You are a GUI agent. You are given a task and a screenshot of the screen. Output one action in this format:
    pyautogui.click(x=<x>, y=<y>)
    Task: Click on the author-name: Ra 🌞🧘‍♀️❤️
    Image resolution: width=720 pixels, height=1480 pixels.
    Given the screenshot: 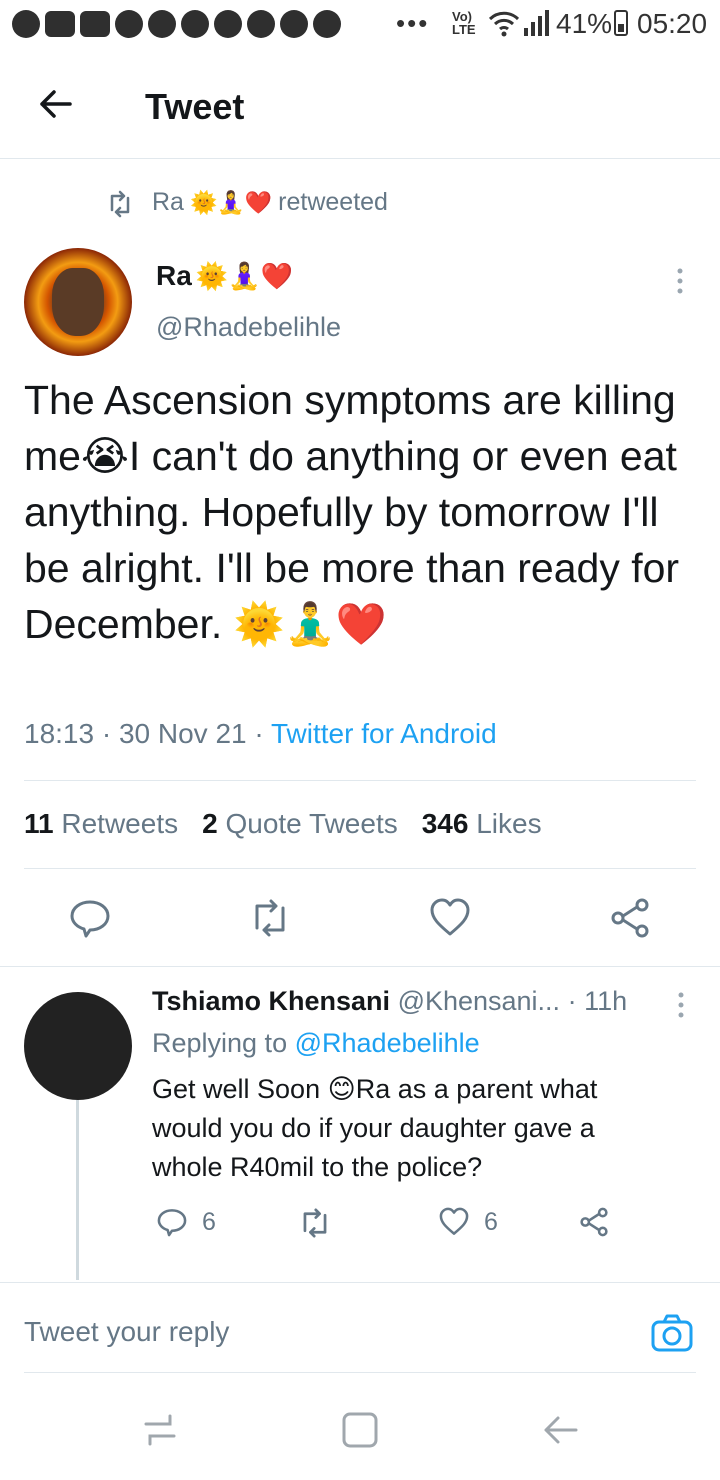 What is the action you would take?
    pyautogui.click(x=224, y=276)
    